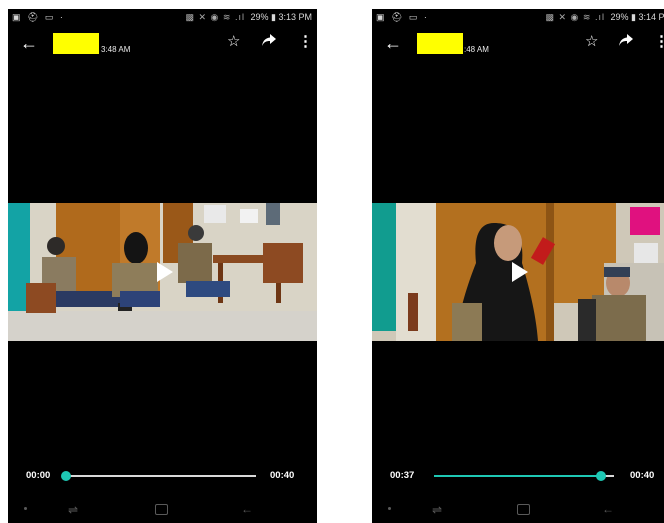  I want to click on status-bar: ▣ ⛑ ▭ · ▩ ✕ ◉ ≋ .ıl 29% ▮ 3:13 PM, so click(162, 17).